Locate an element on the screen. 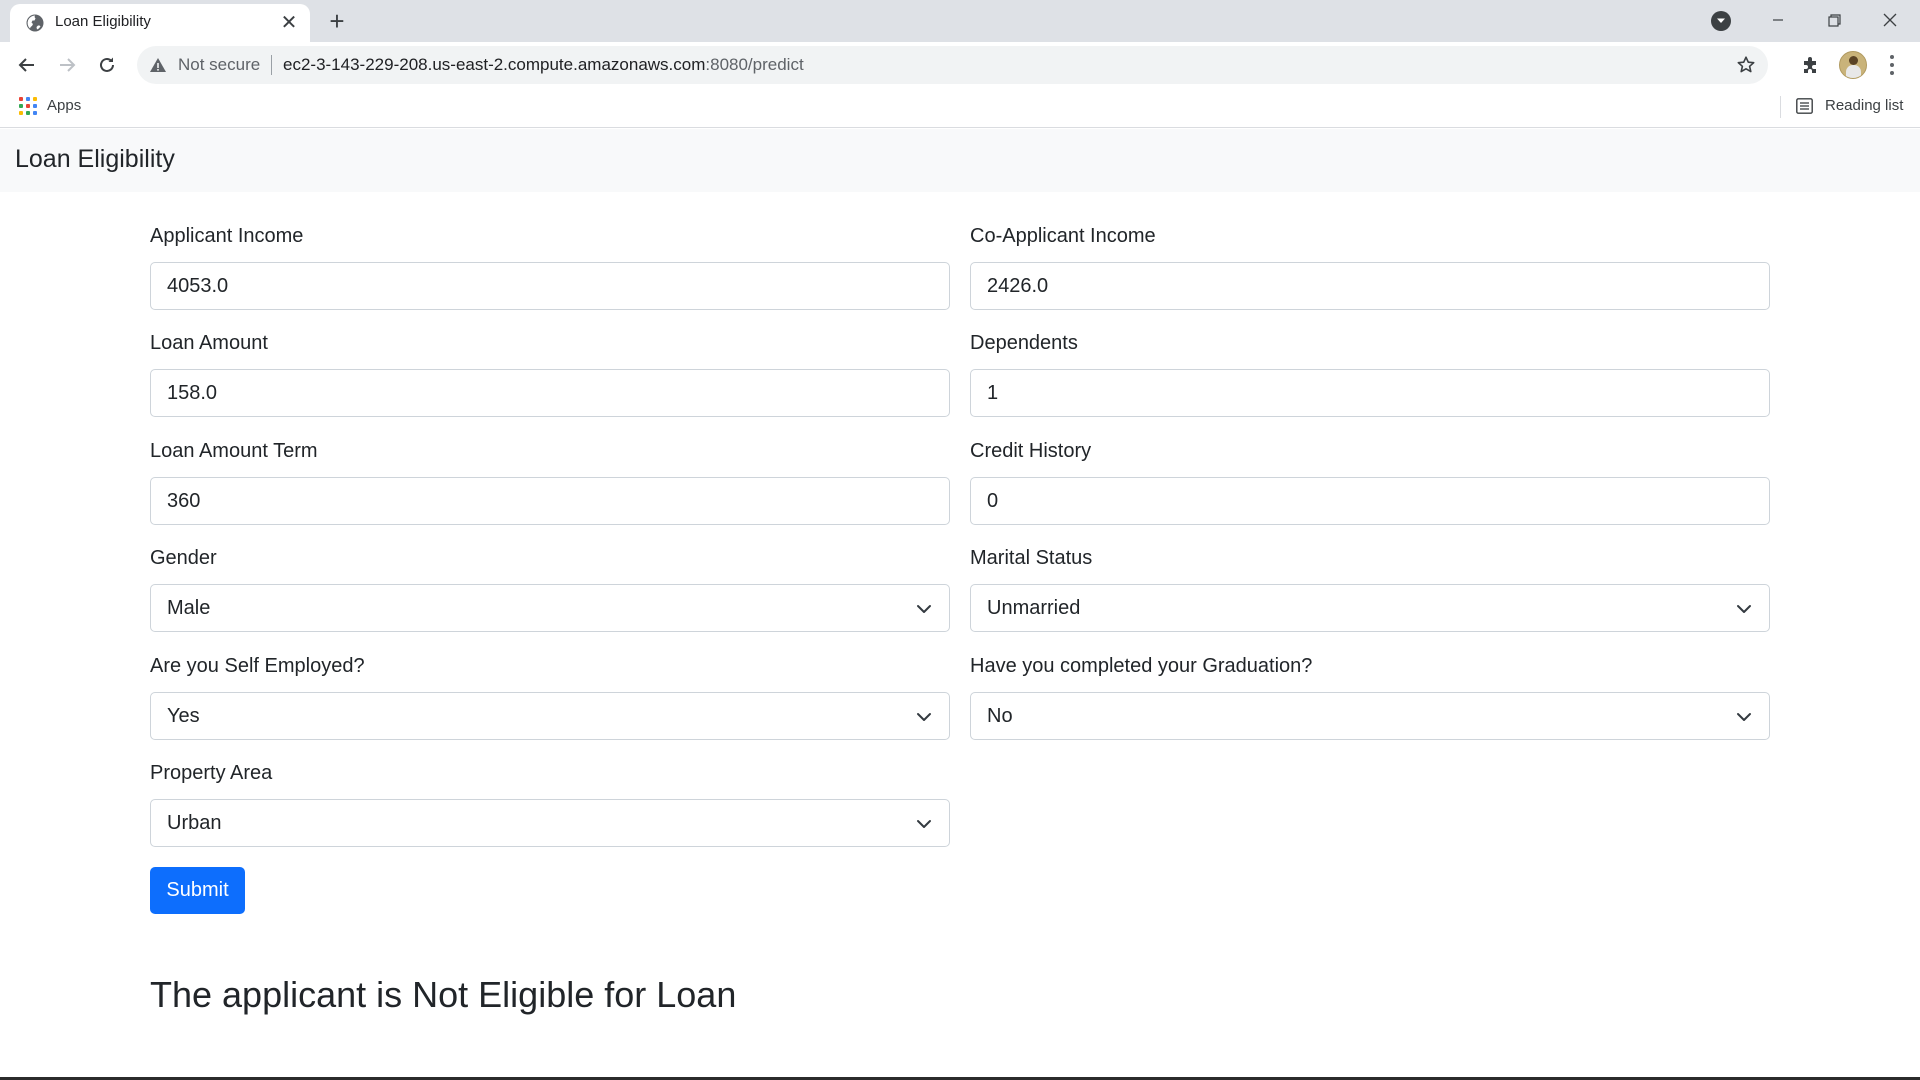 The height and width of the screenshot is (1080, 1920). tab-title: Loan Eligibility is located at coordinates (103, 21).